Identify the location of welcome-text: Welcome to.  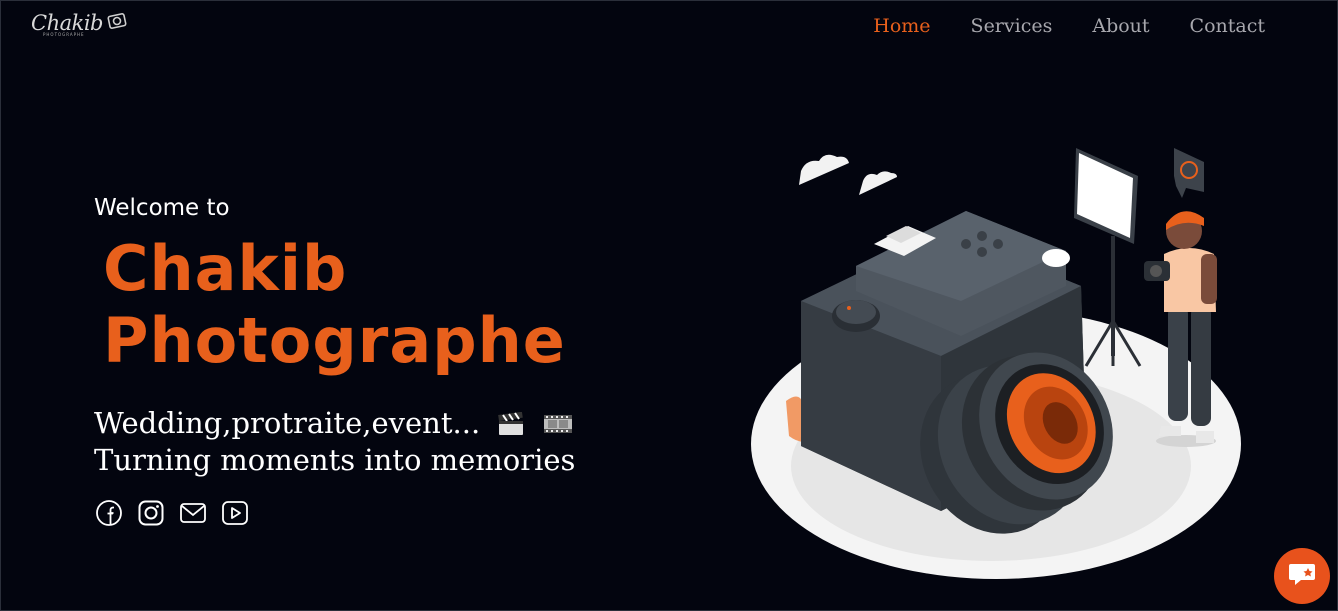
(162, 208).